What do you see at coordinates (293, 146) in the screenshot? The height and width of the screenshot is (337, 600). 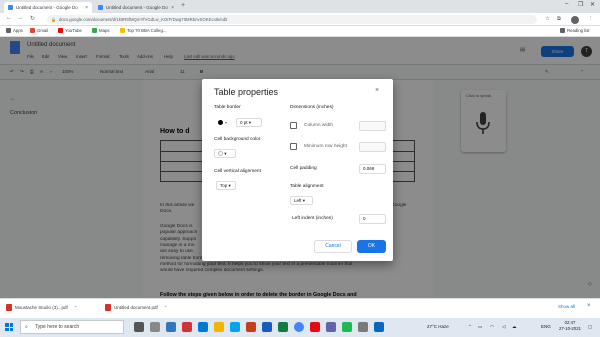 I see `min-row-height-checkbox` at bounding box center [293, 146].